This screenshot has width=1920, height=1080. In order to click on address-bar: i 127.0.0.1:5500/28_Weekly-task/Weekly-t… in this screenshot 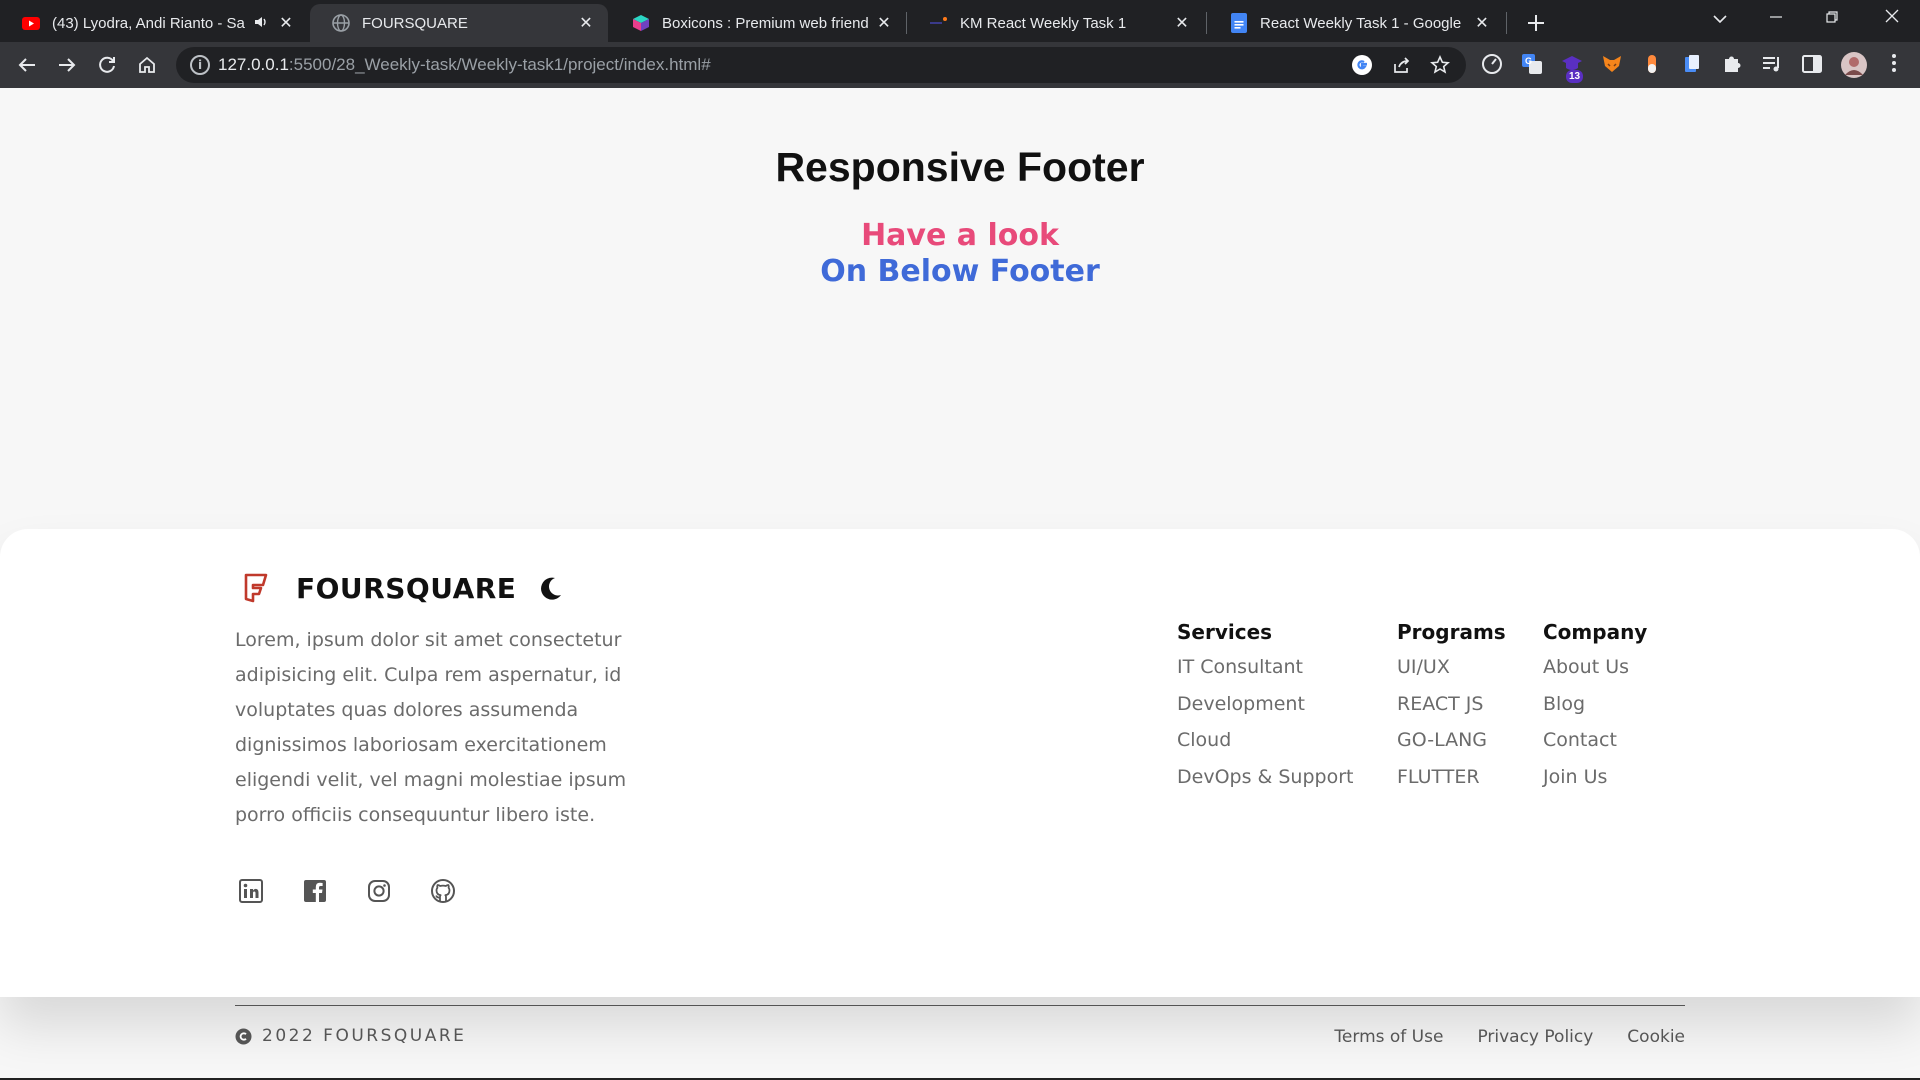, I will do `click(821, 65)`.